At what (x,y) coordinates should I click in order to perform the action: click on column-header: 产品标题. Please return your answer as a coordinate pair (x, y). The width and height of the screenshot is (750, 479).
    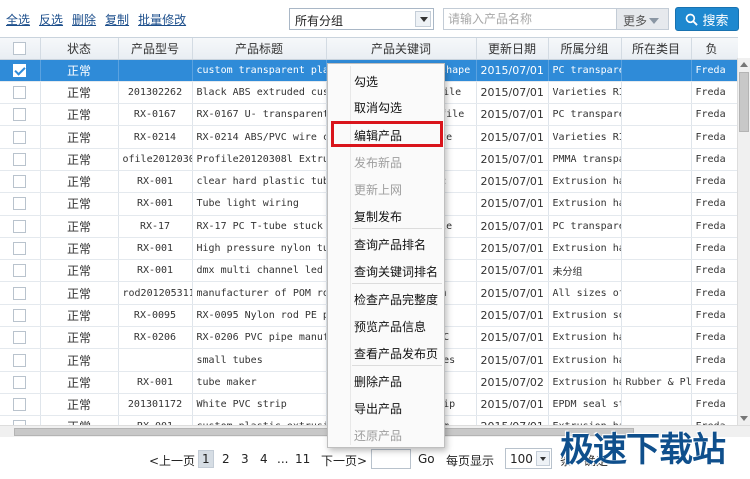
    Looking at the image, I should click on (259, 49).